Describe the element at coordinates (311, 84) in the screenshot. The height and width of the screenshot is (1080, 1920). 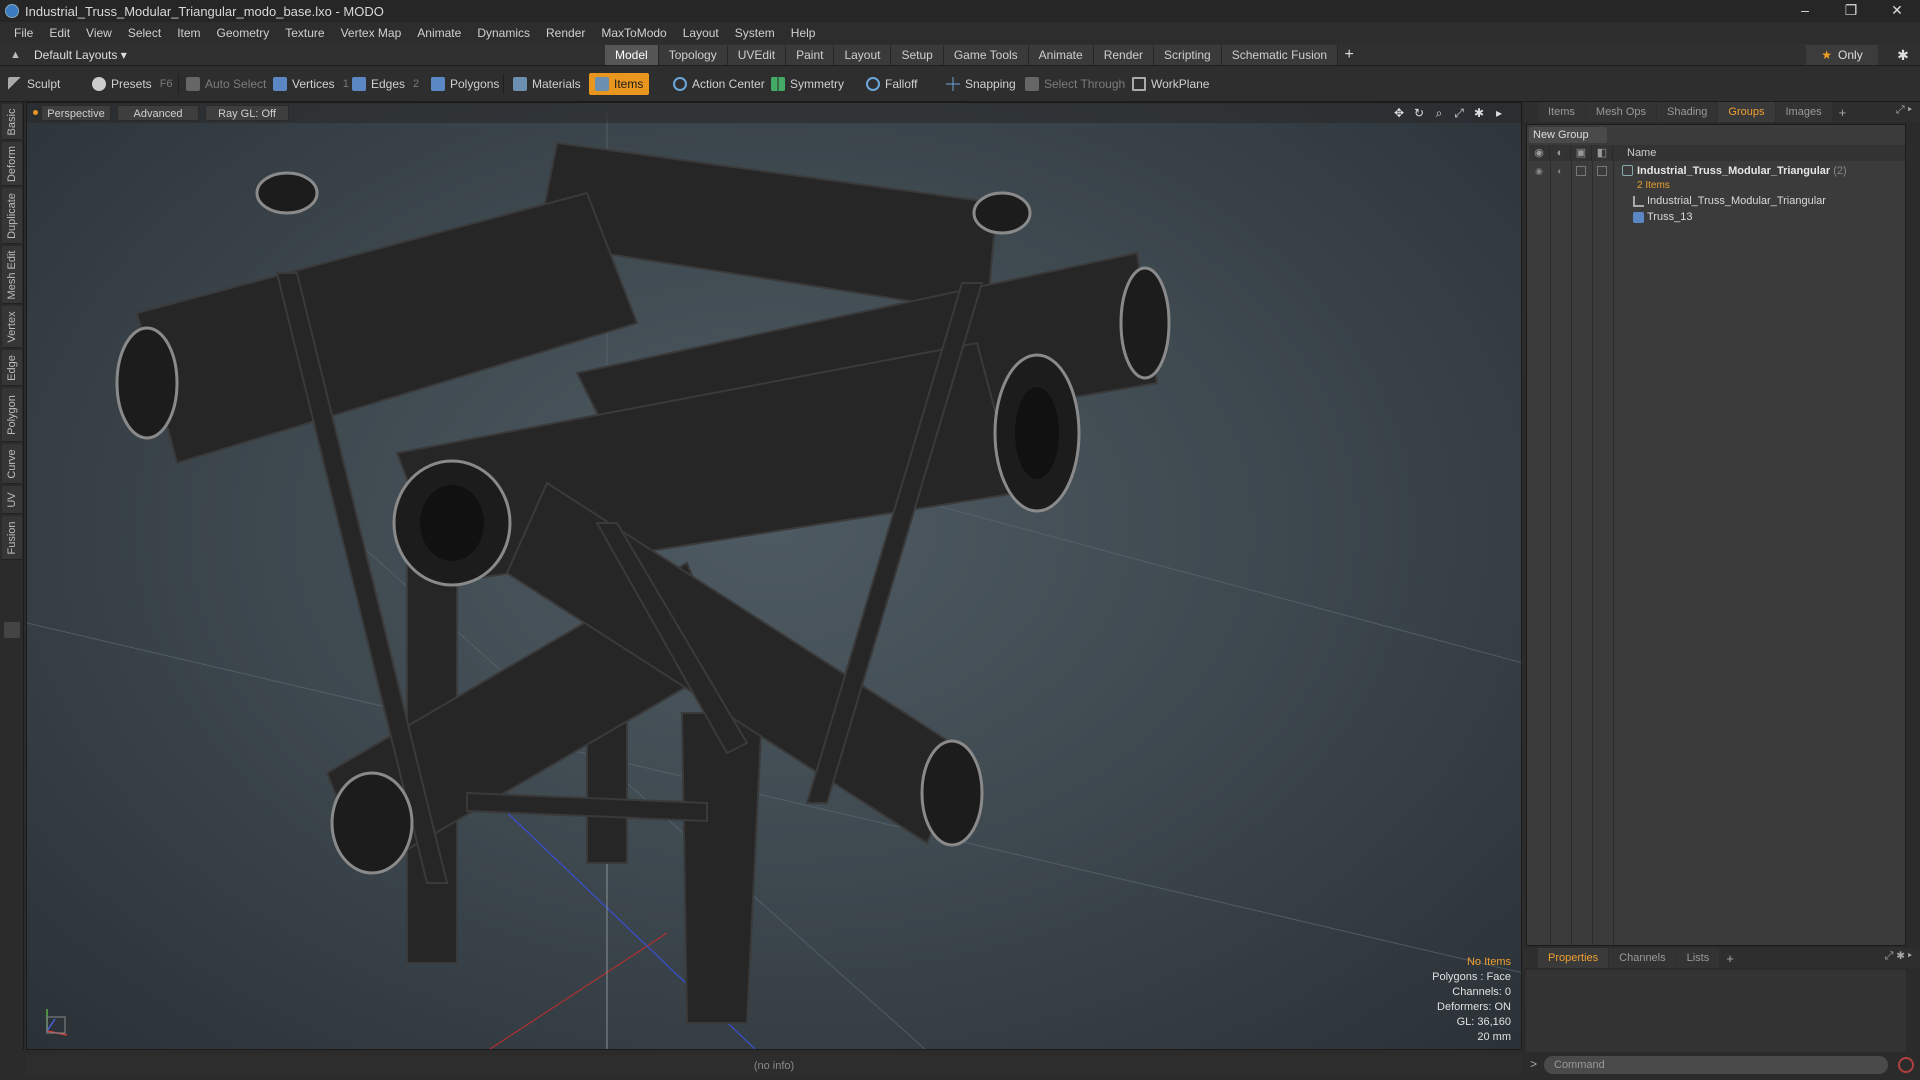
I see `vertices-button: Vertices 1` at that location.